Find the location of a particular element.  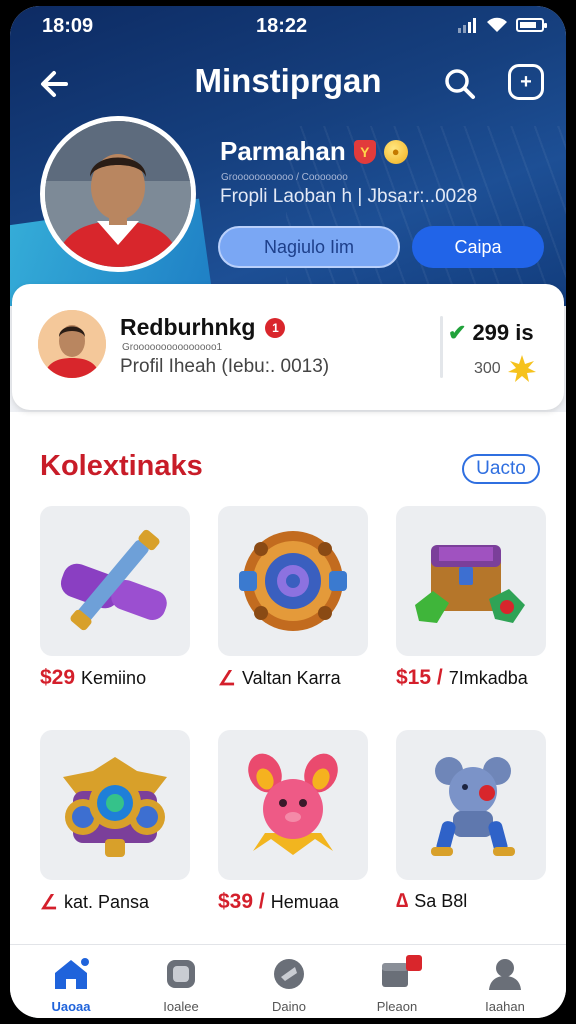

status-bar: 18:09 18:22 is located at coordinates (288, 26).